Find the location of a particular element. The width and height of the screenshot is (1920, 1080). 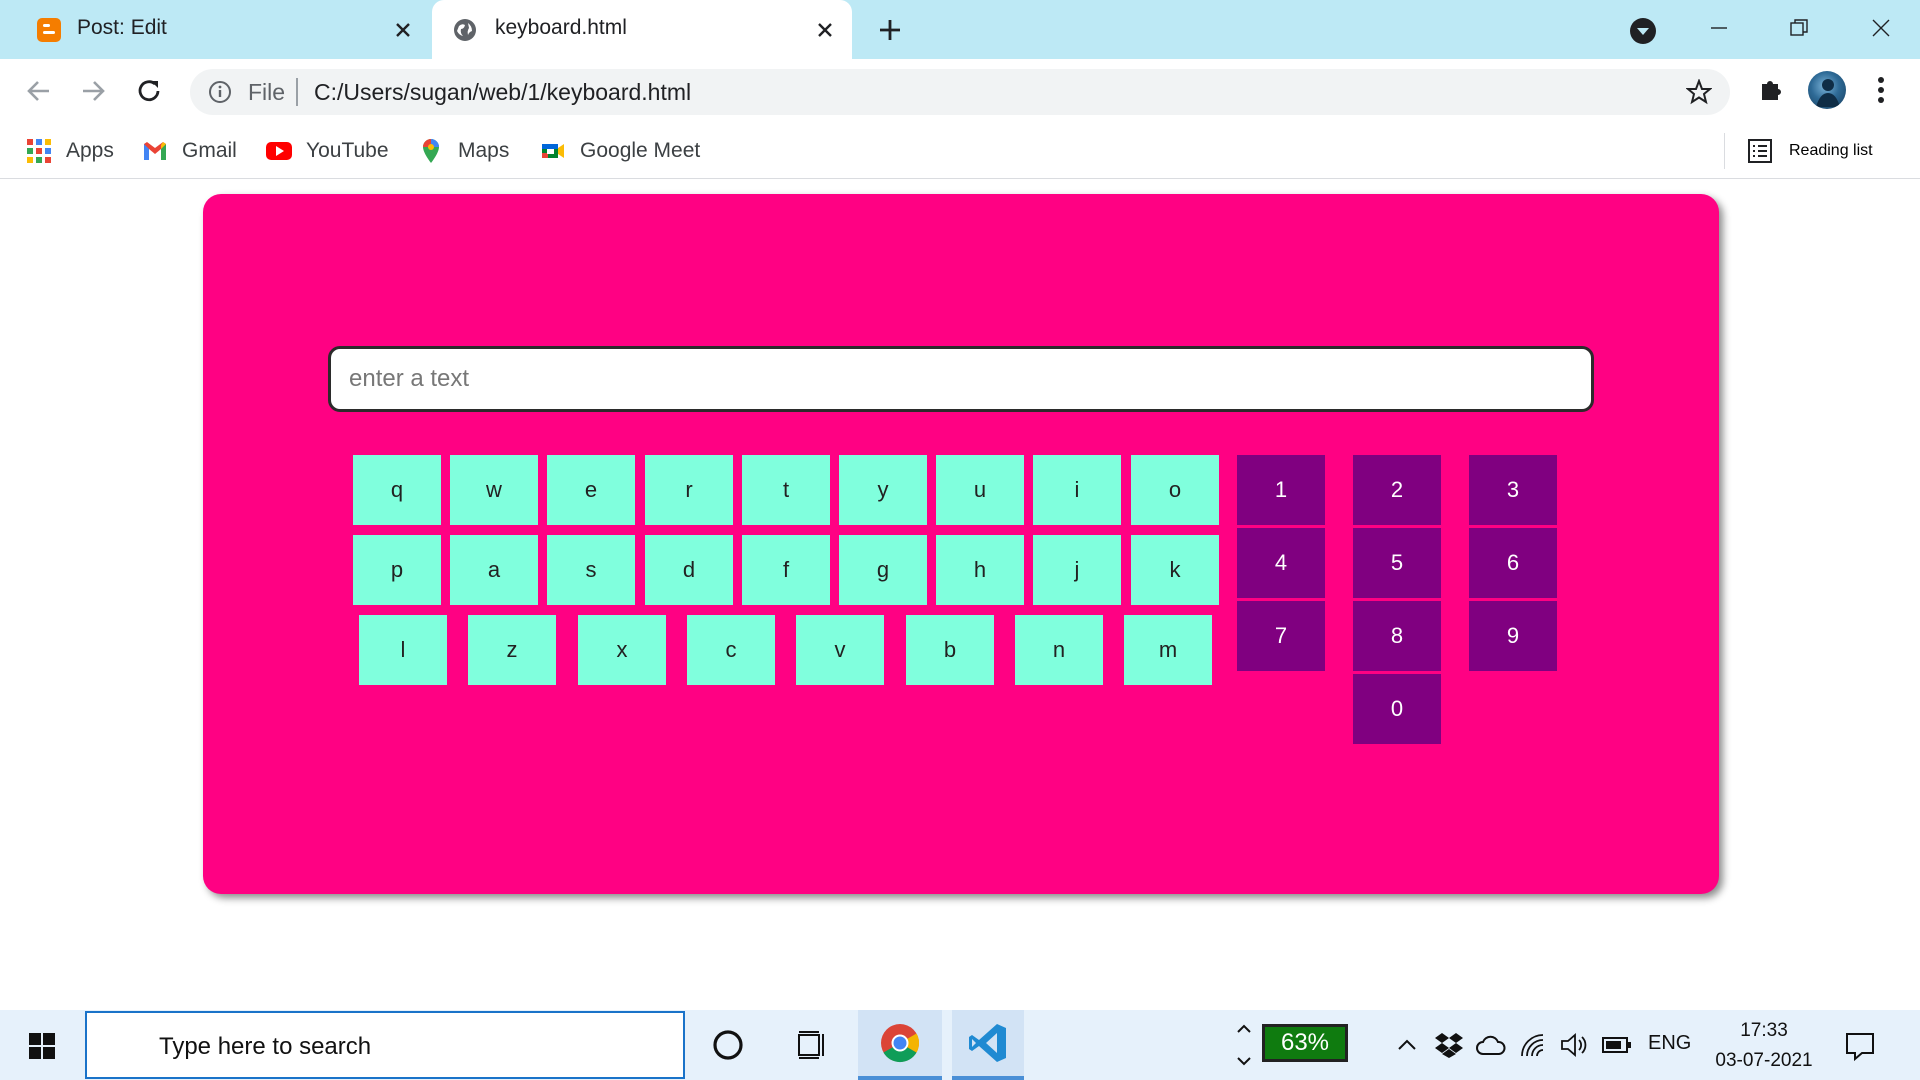

key-l: l is located at coordinates (403, 650).